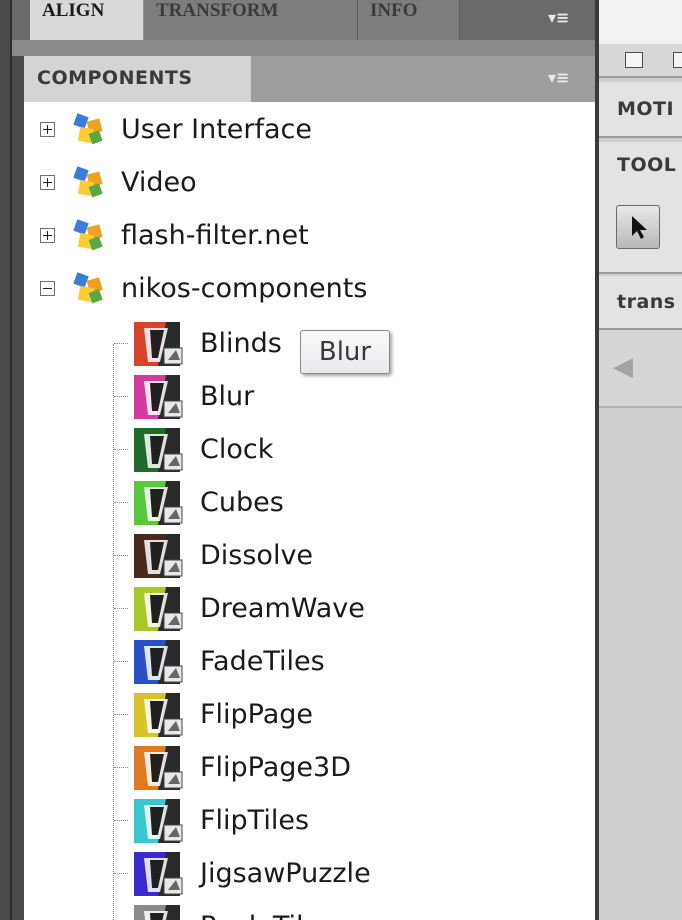 Image resolution: width=682 pixels, height=920 pixels. What do you see at coordinates (257, 555) in the screenshot?
I see `component-label: Dissolve` at bounding box center [257, 555].